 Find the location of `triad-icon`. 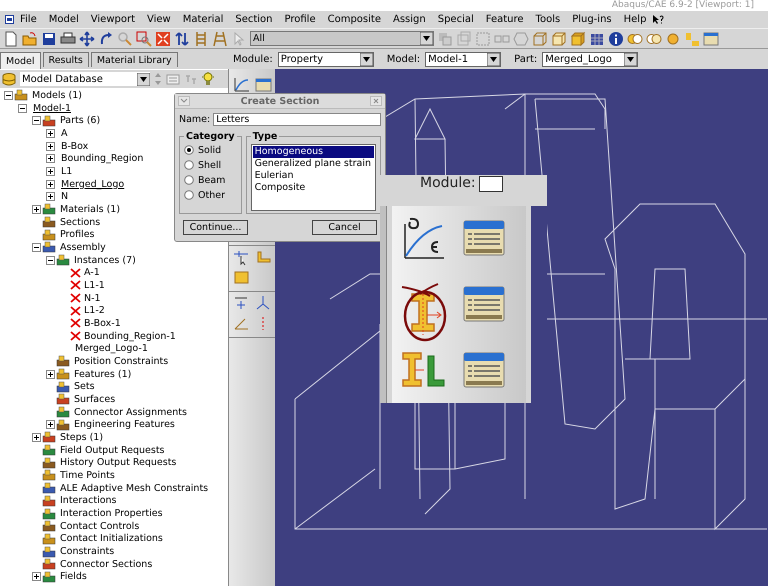

triad-icon is located at coordinates (263, 303).